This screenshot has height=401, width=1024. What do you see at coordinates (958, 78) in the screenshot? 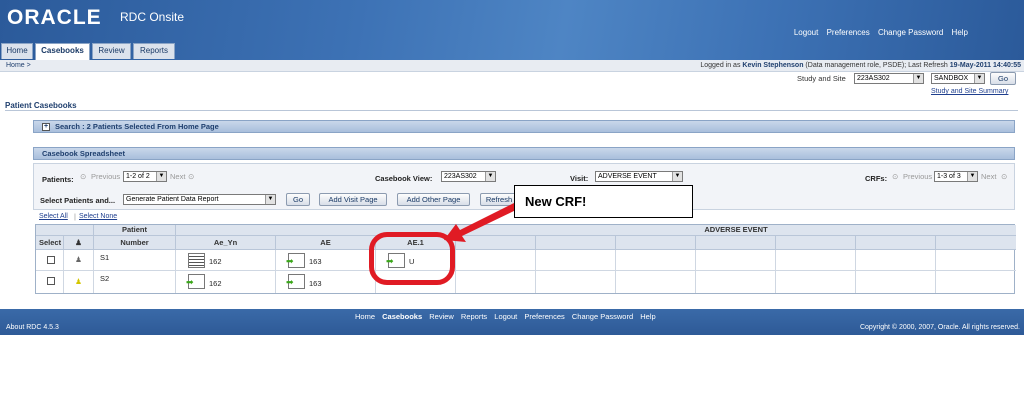
I see `site-select: SANDBOX ▼` at bounding box center [958, 78].